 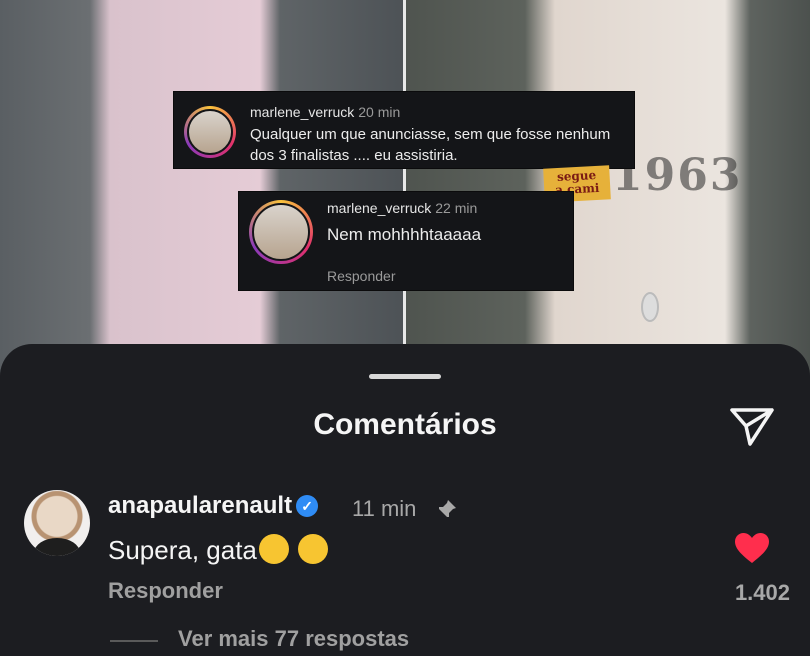 I want to click on reply-button: Responder, so click(x=165, y=591).